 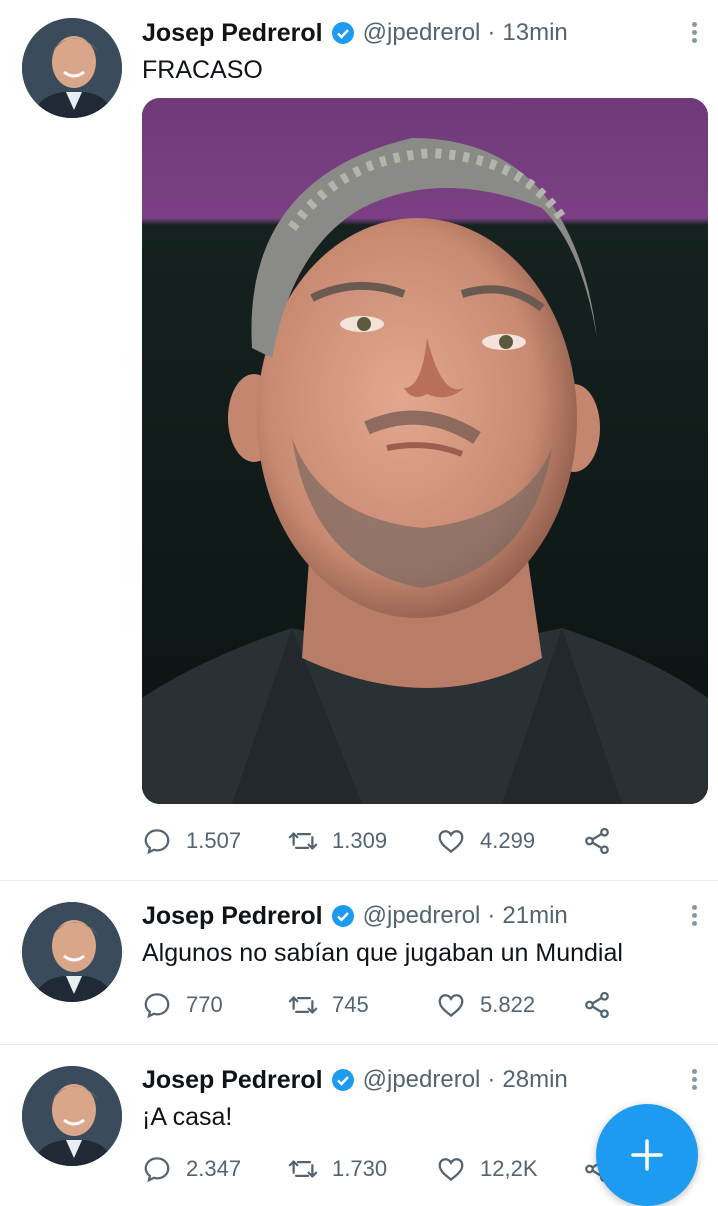 I want to click on tweet-actions: 770 745 5.822, so click(x=377, y=1005).